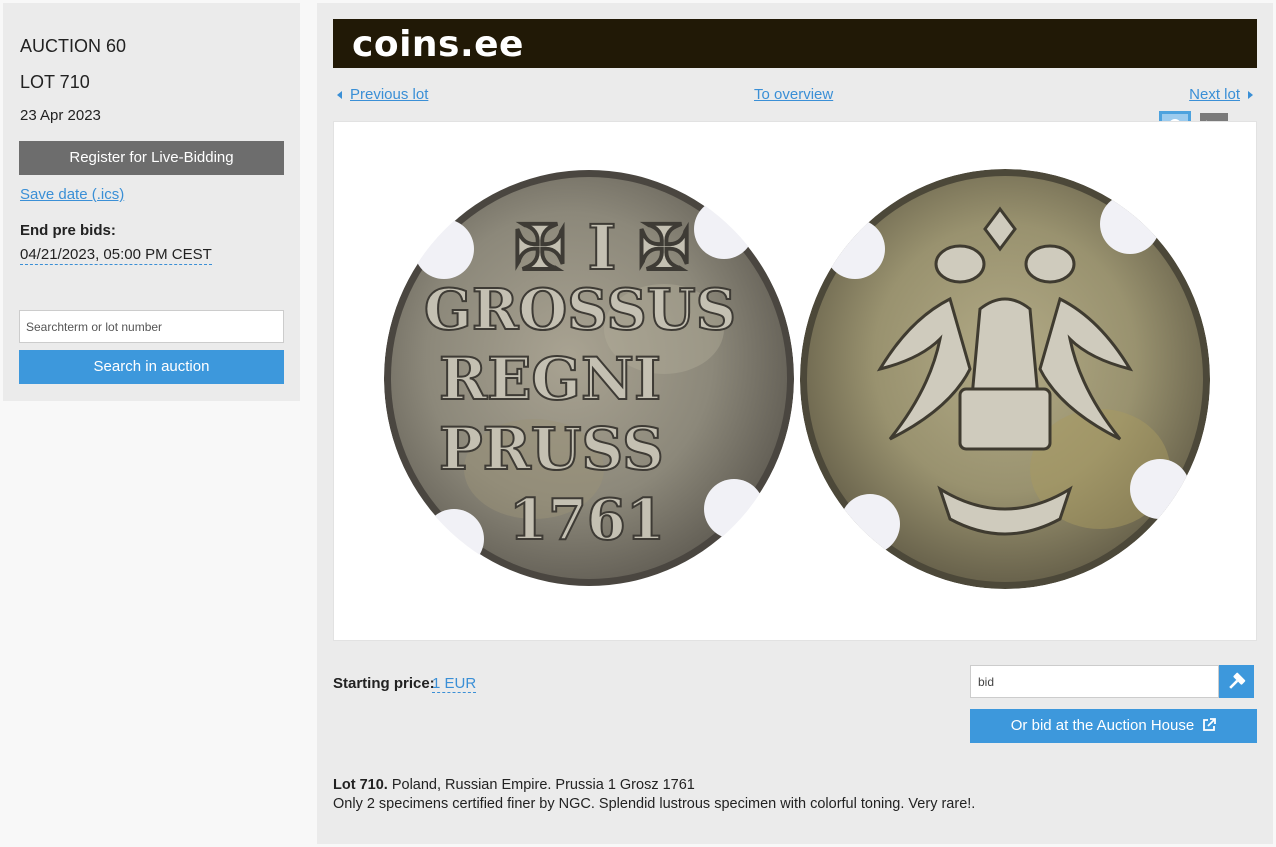 The image size is (1276, 847). I want to click on svg-text: GROSSUS, so click(580, 310).